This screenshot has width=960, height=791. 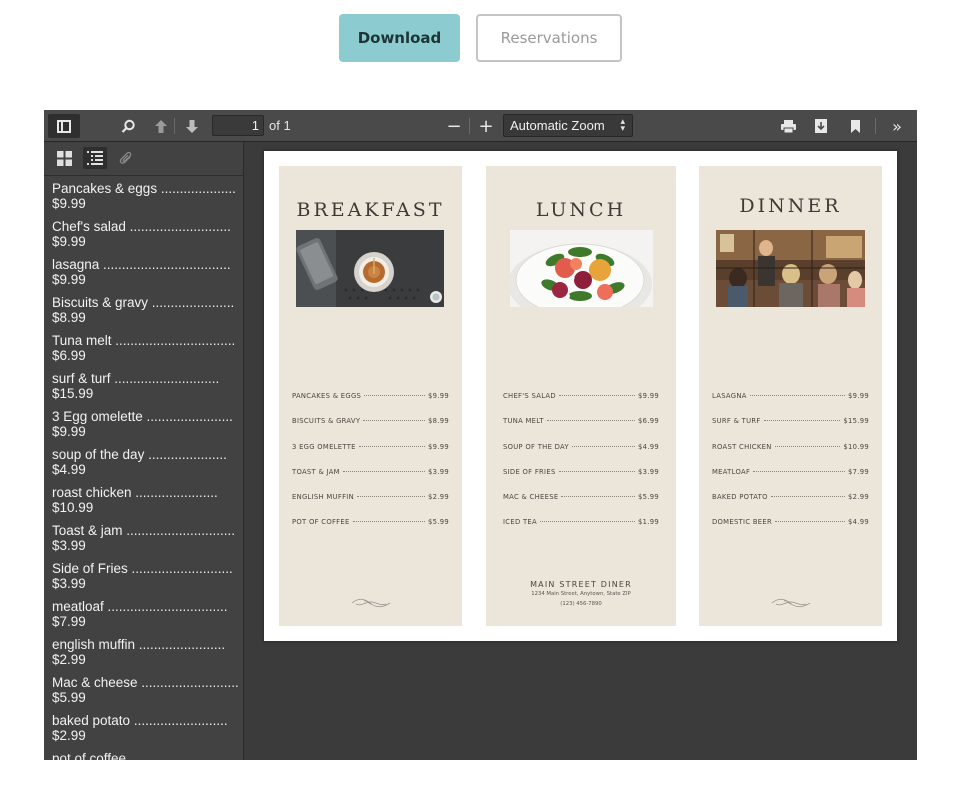 I want to click on outline-item-price: $4.99, so click(x=69, y=469).